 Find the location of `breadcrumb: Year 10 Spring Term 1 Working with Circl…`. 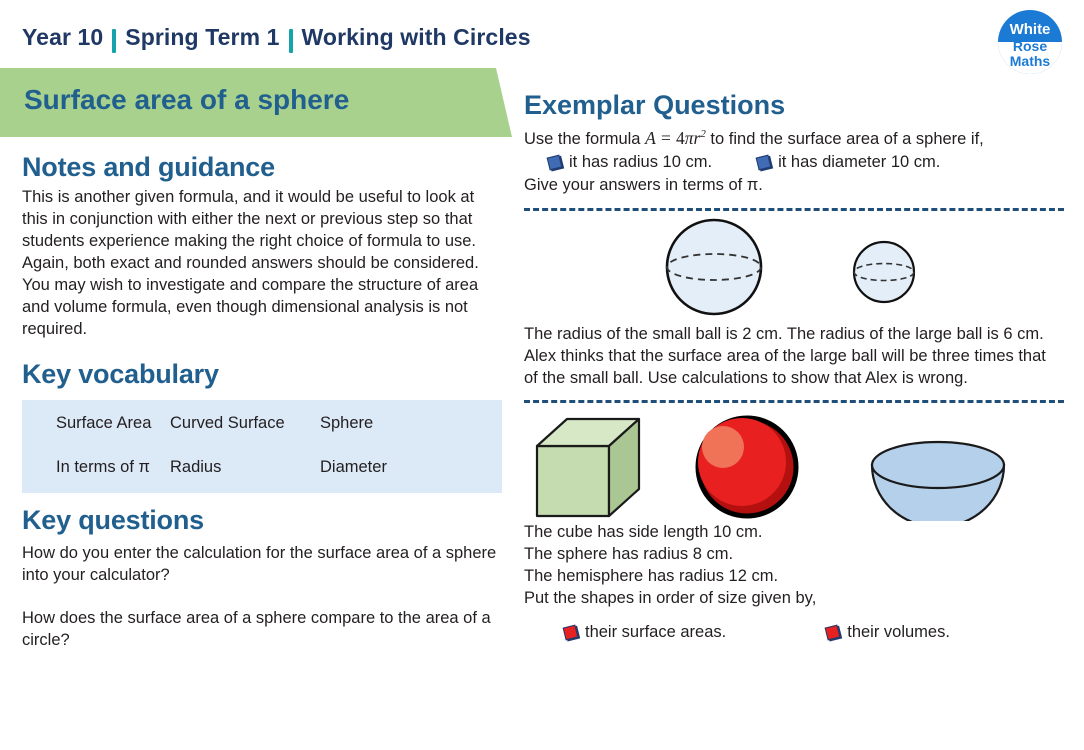

breadcrumb: Year 10 Spring Term 1 Working with Circl… is located at coordinates (276, 38).